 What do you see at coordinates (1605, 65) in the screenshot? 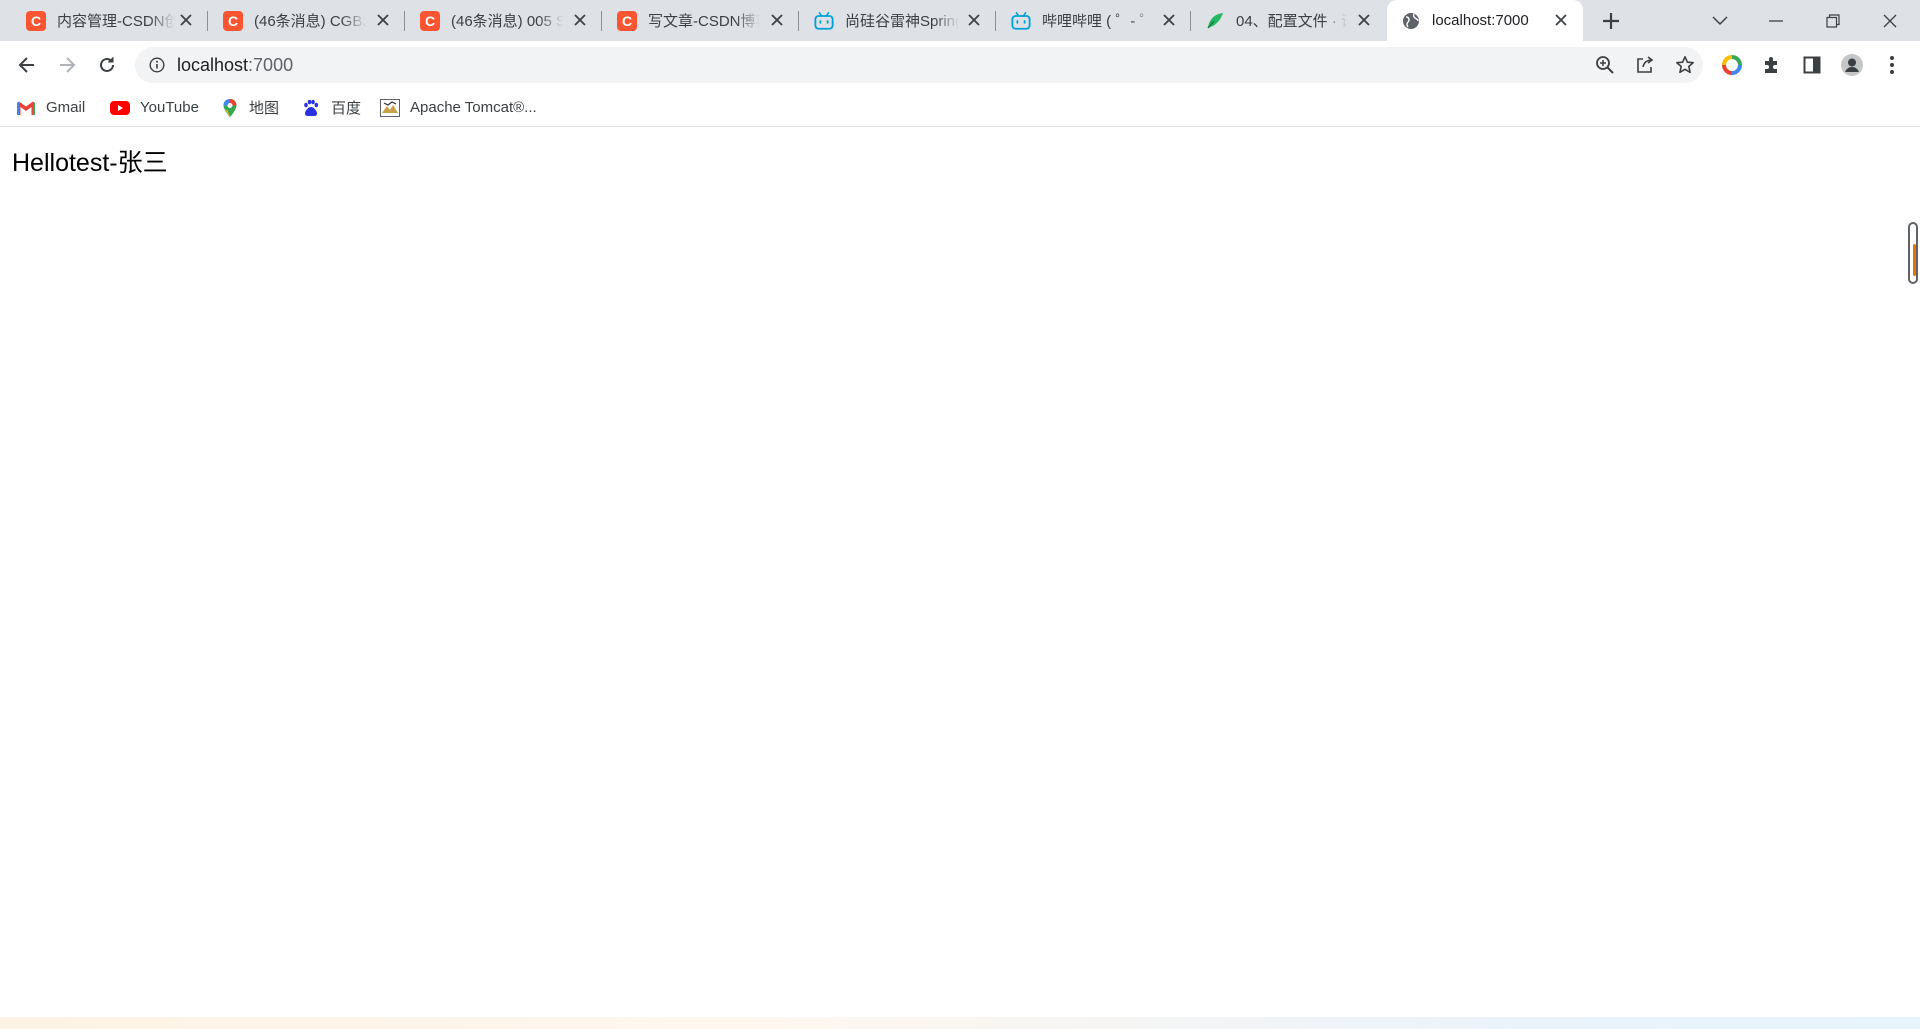
I see `zoom-icon` at bounding box center [1605, 65].